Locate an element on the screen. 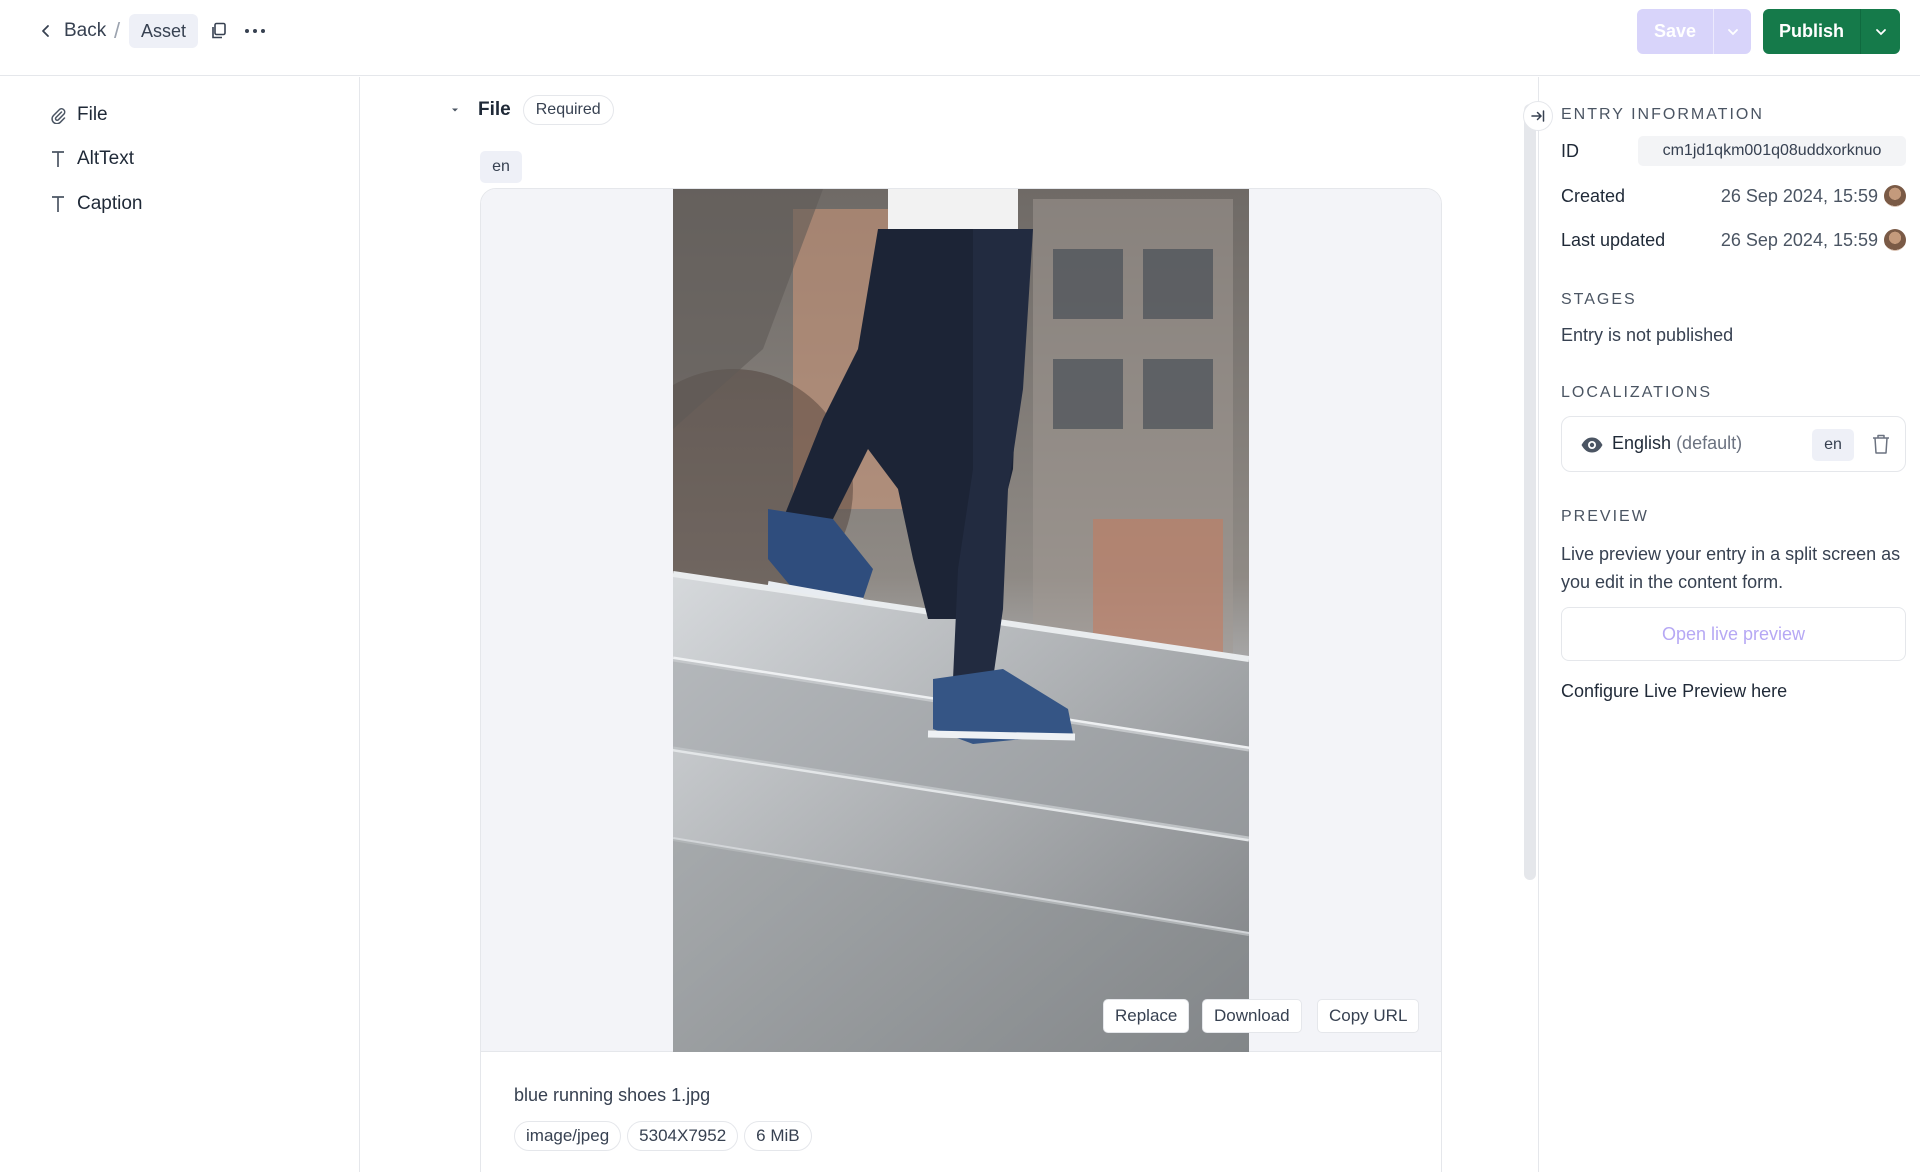  file-size-badge: 6 MiB is located at coordinates (778, 1136).